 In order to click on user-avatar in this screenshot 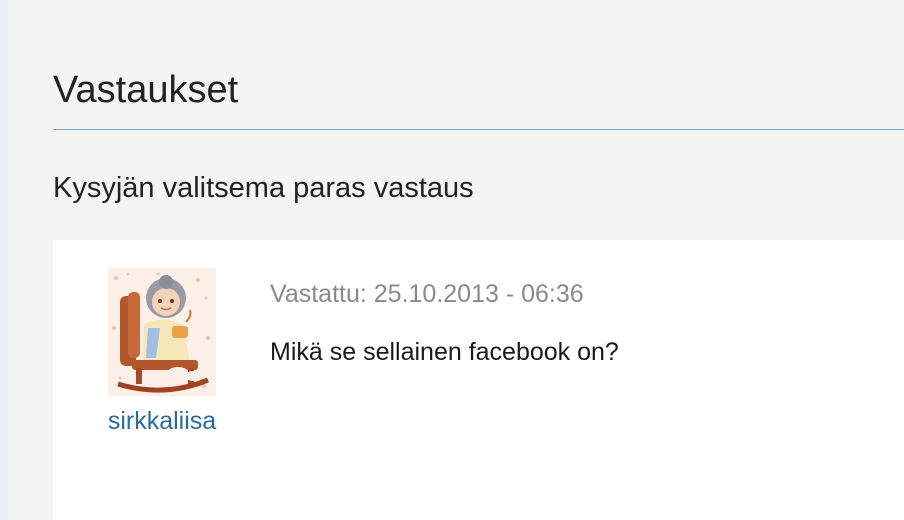, I will do `click(162, 332)`.